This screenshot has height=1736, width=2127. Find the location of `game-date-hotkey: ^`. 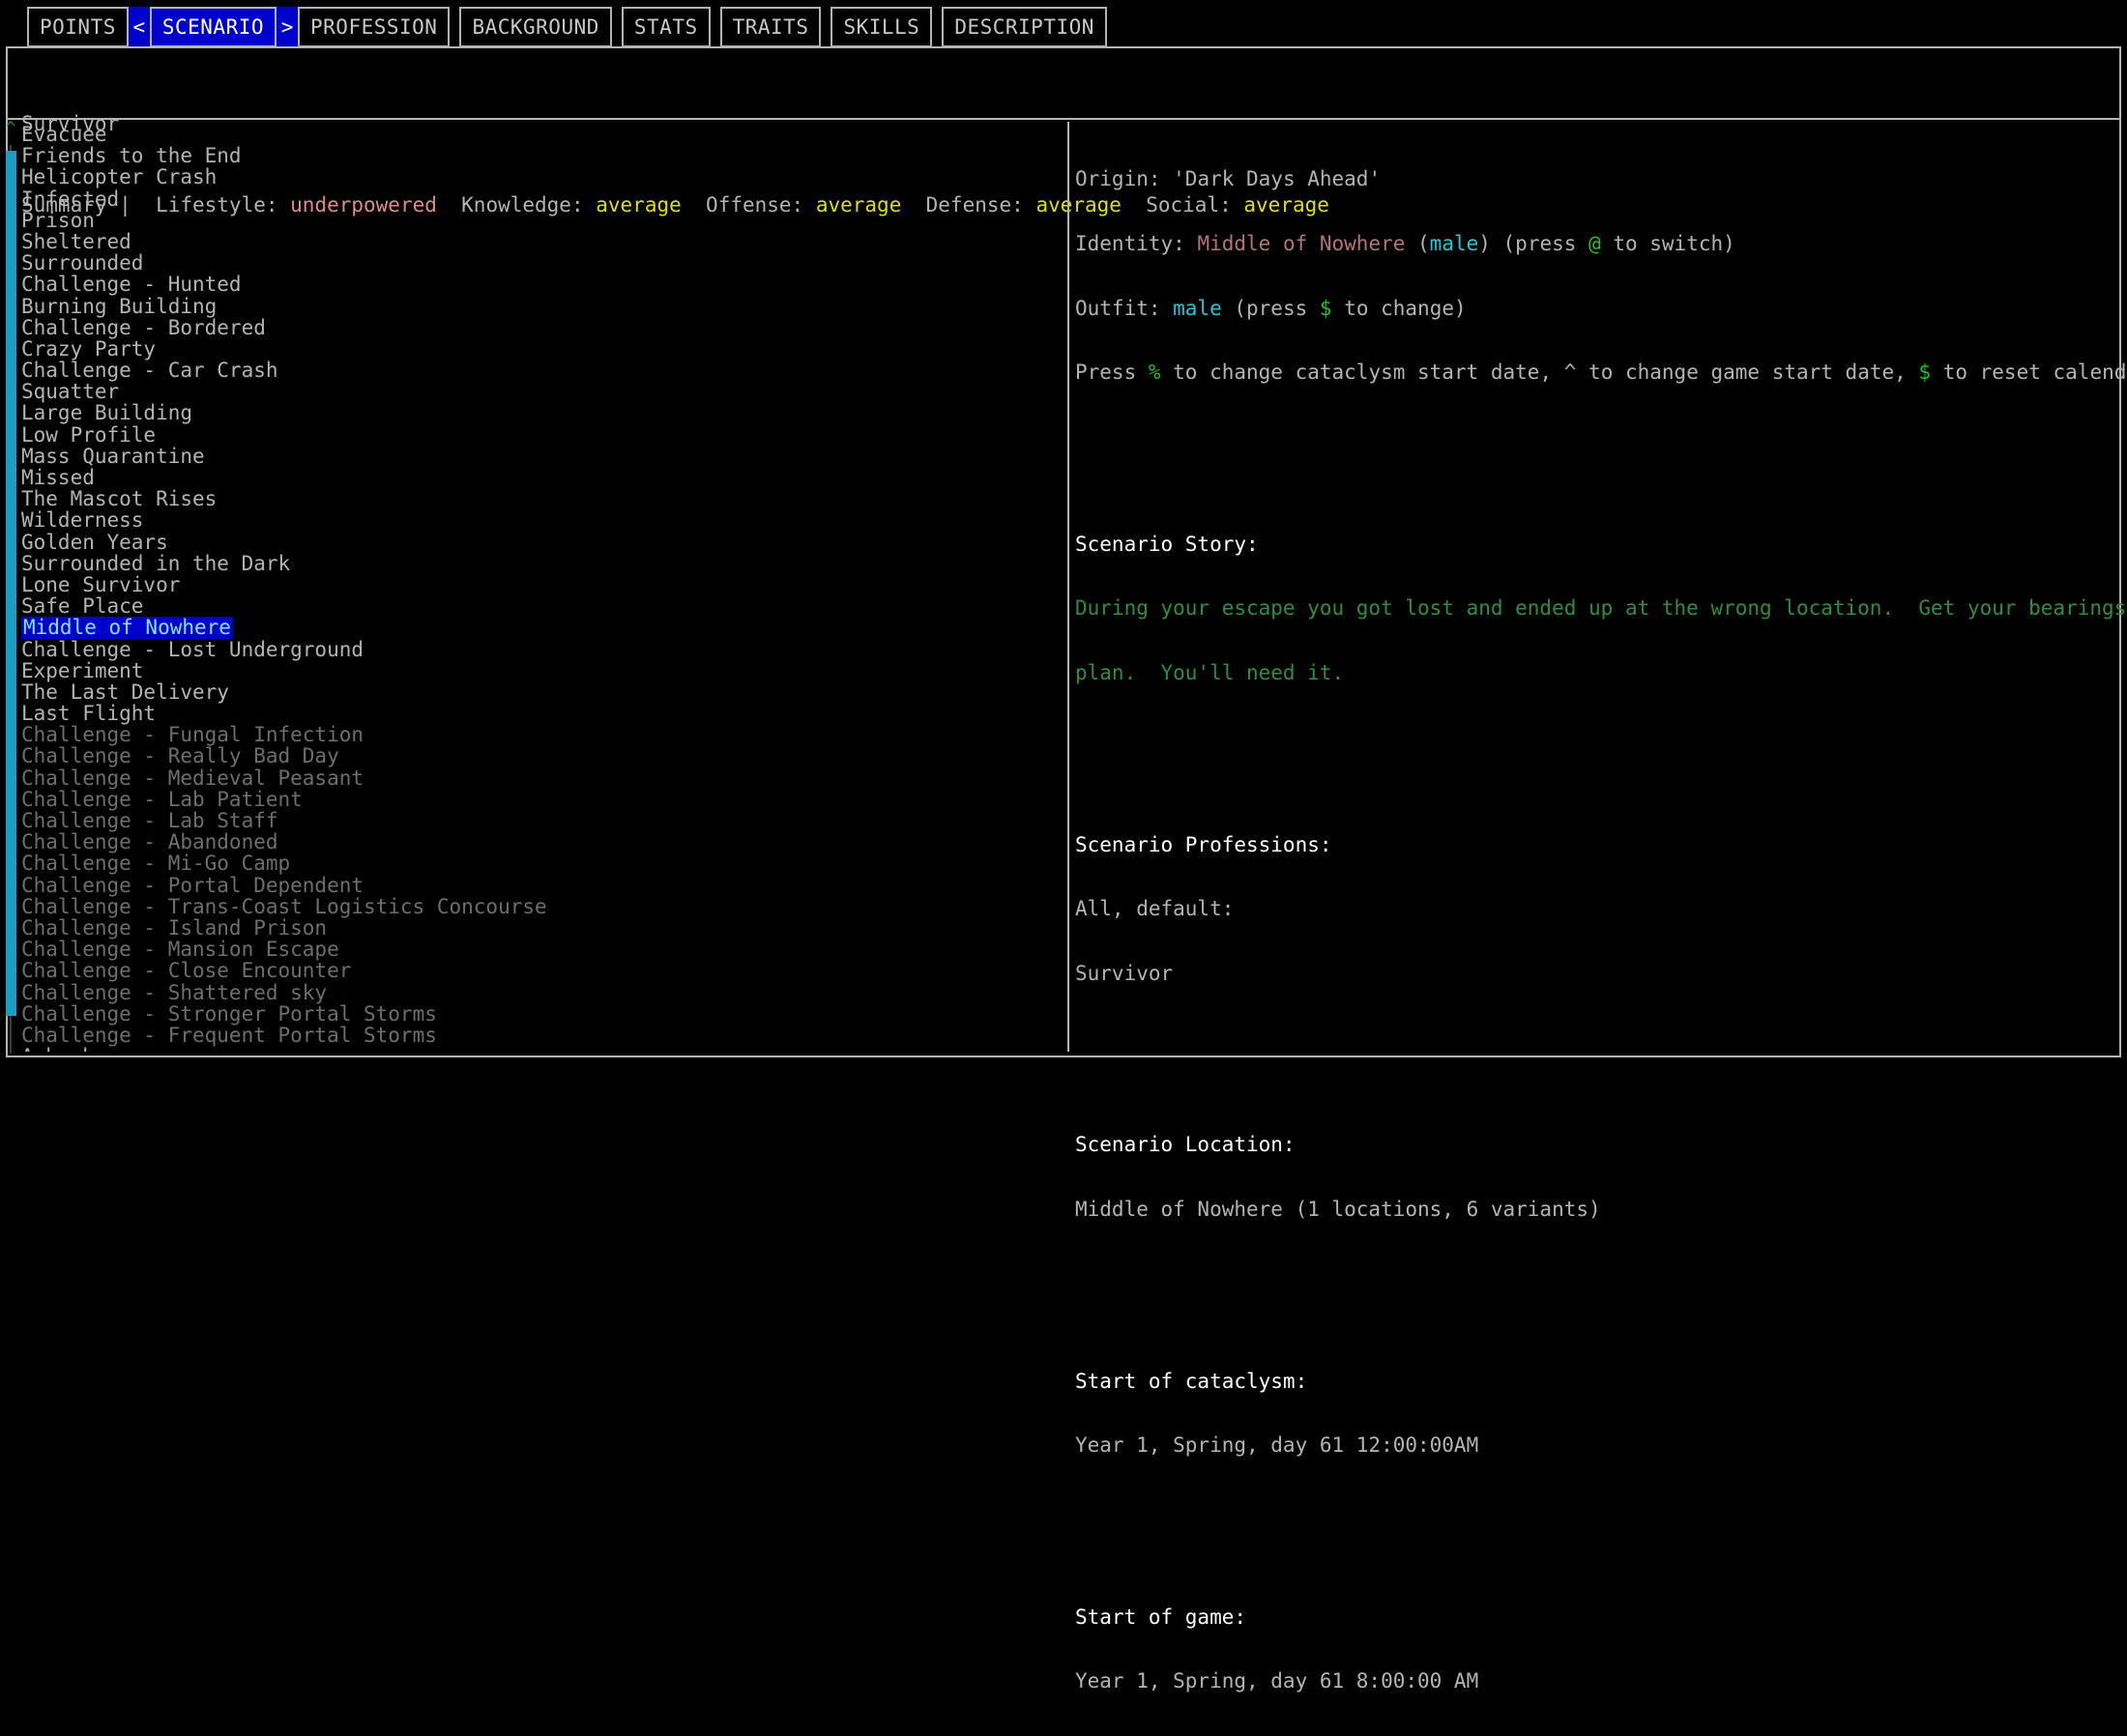

game-date-hotkey: ^ is located at coordinates (1570, 372).